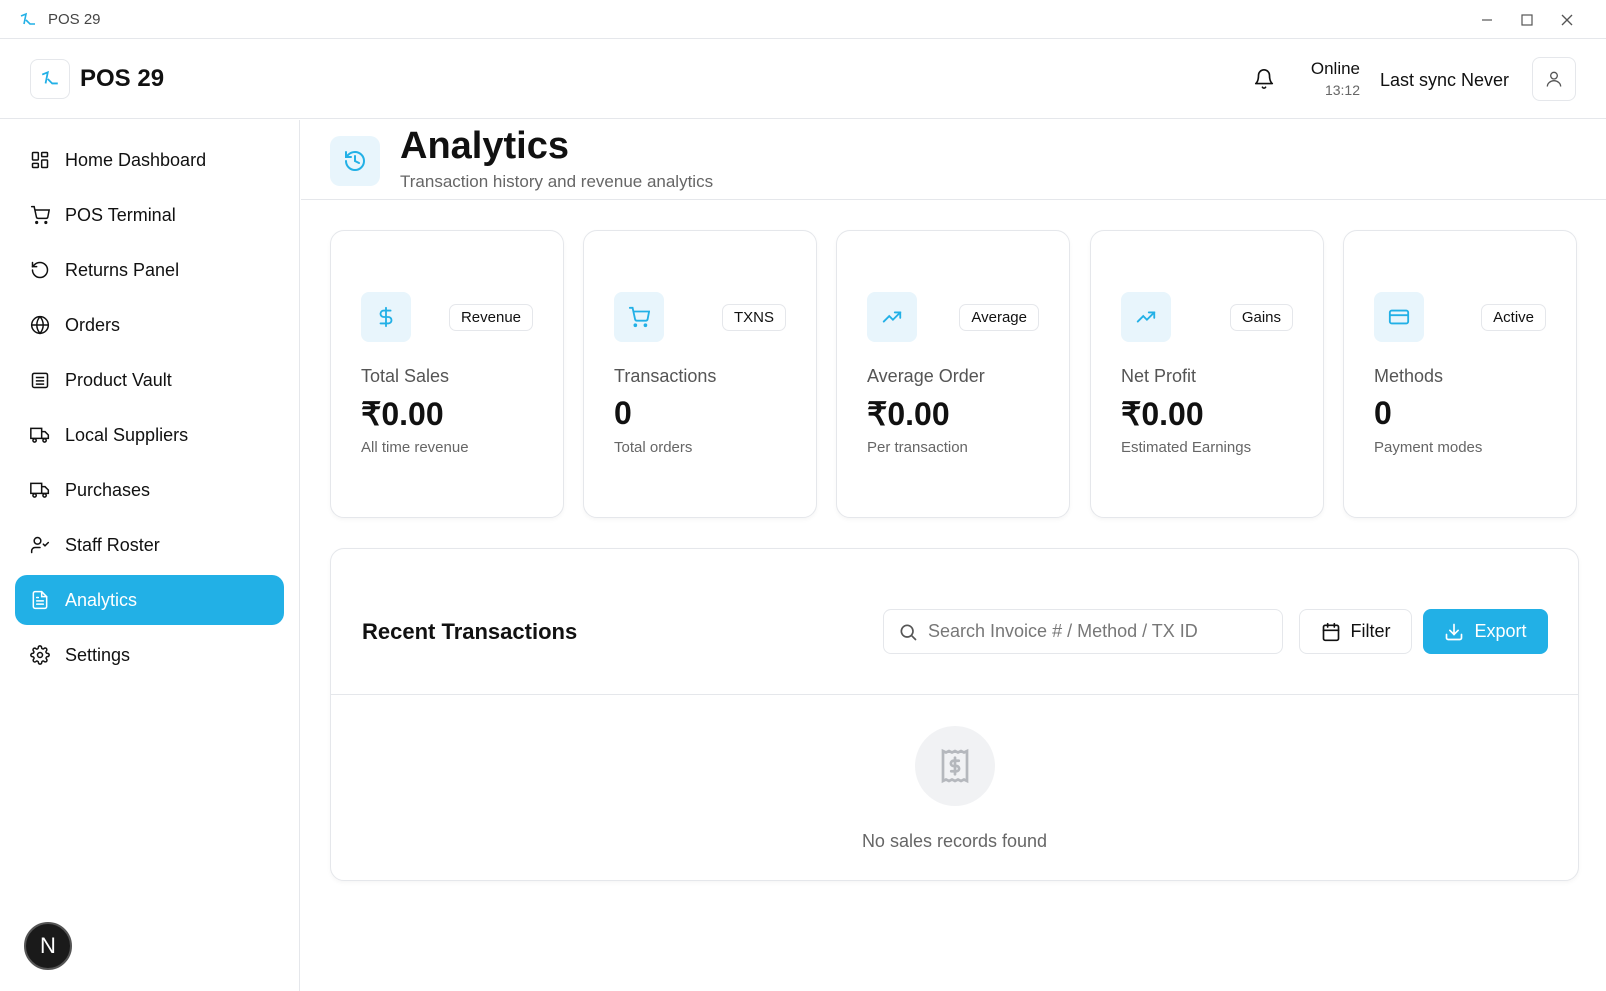 The width and height of the screenshot is (1606, 991). Describe the element at coordinates (1409, 376) in the screenshot. I see `card-label: Methods` at that location.